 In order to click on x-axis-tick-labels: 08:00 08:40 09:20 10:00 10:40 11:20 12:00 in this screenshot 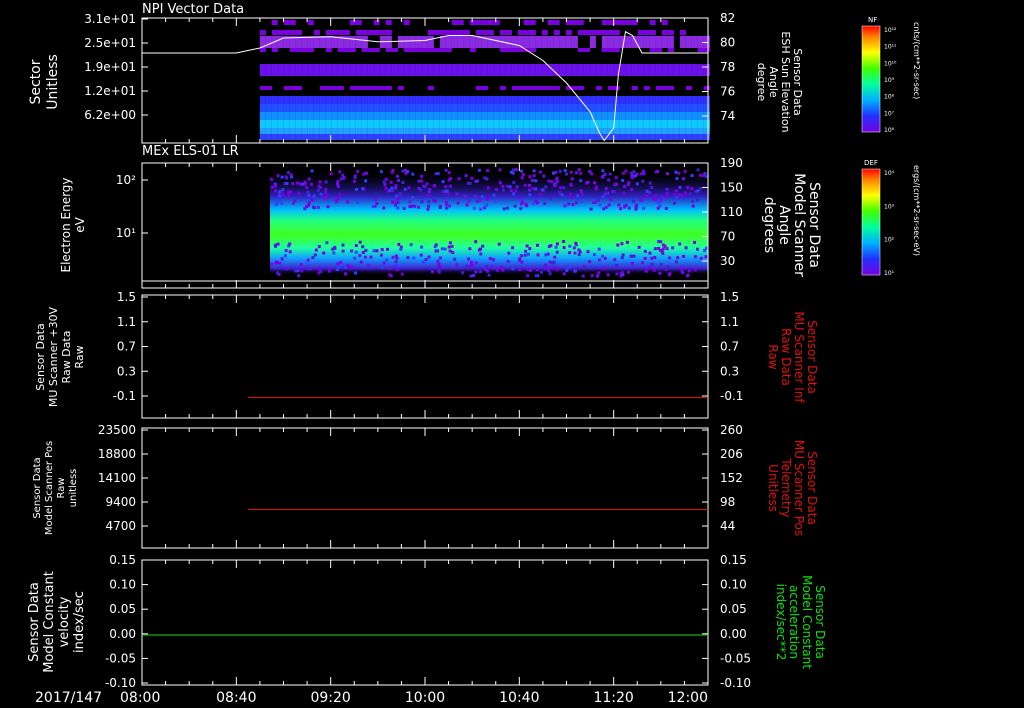, I will do `click(414, 698)`.